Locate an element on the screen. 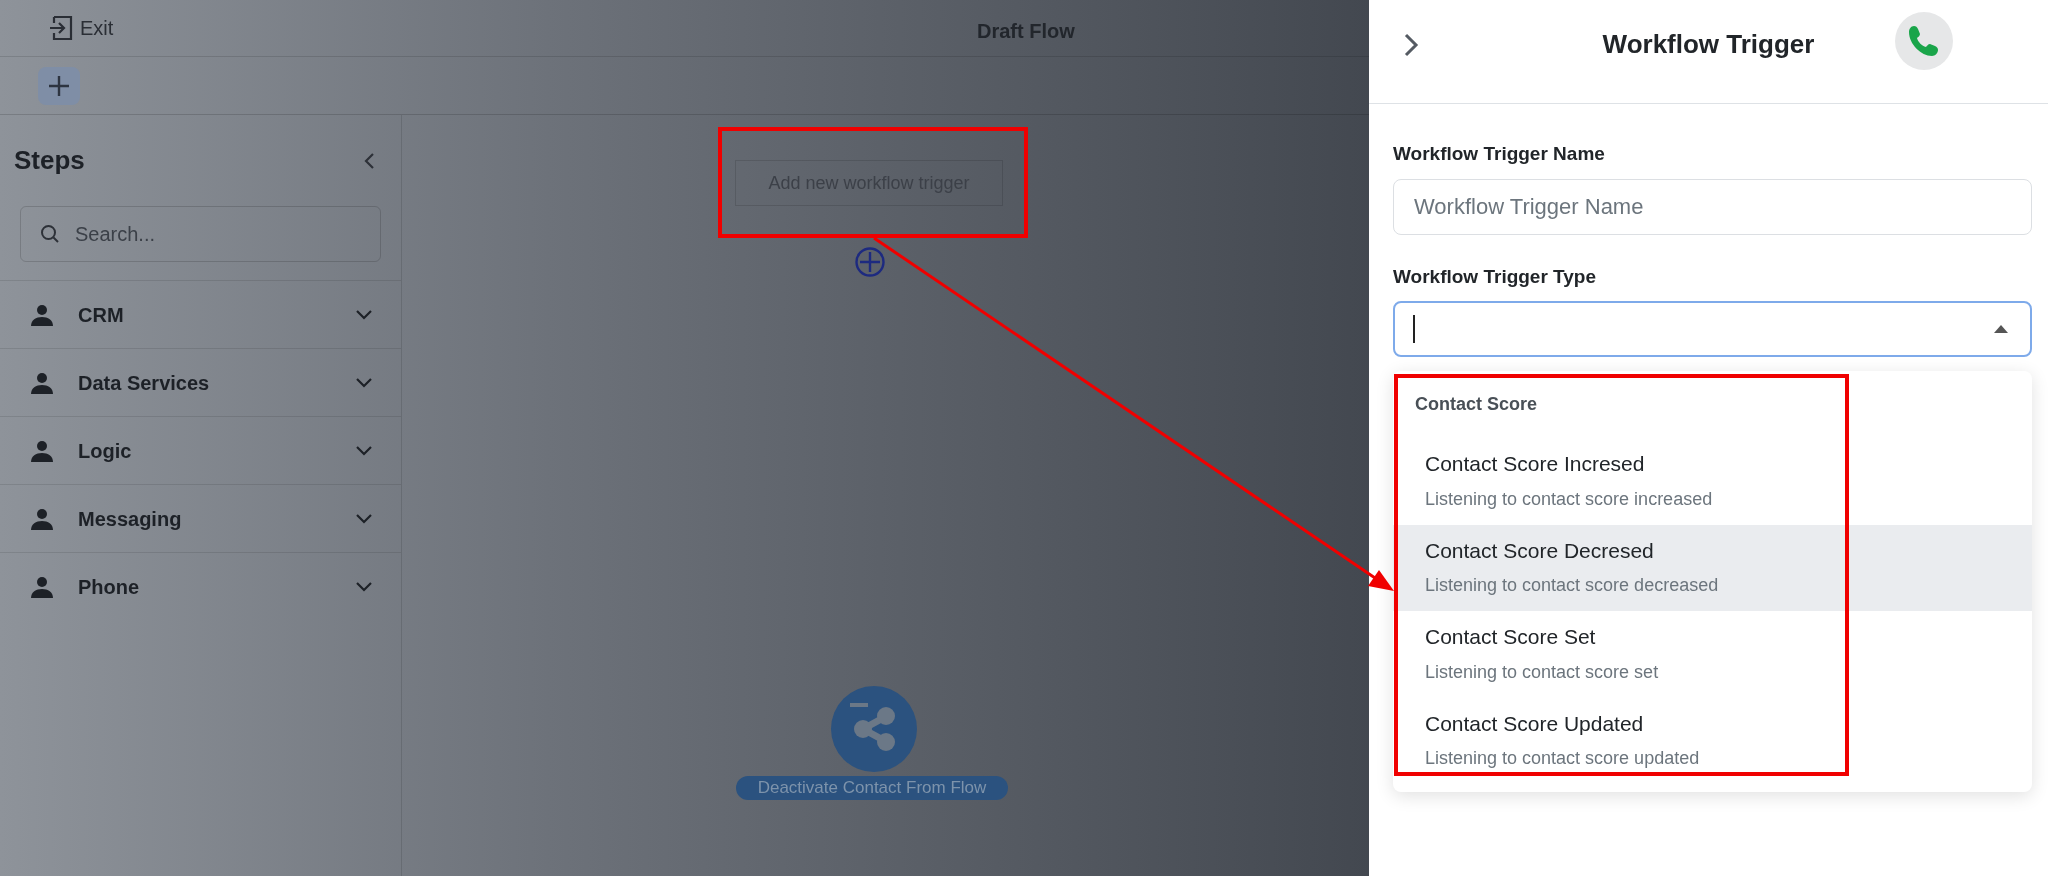 The image size is (2048, 876). category-item: Logic is located at coordinates (200, 450).